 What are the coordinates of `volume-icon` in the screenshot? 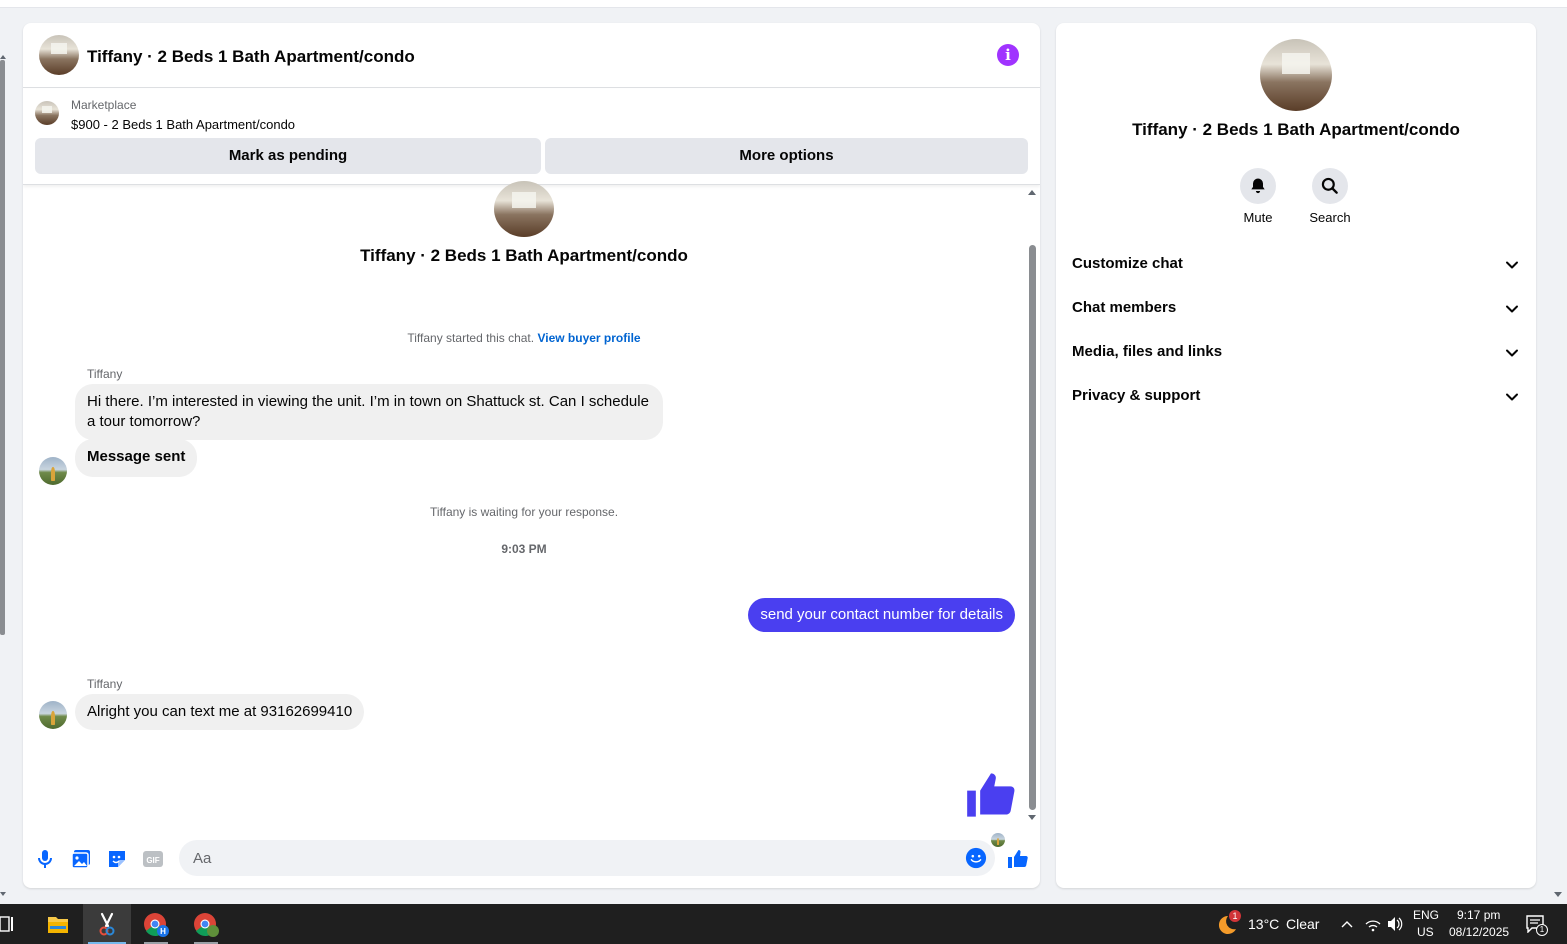 It's located at (1395, 924).